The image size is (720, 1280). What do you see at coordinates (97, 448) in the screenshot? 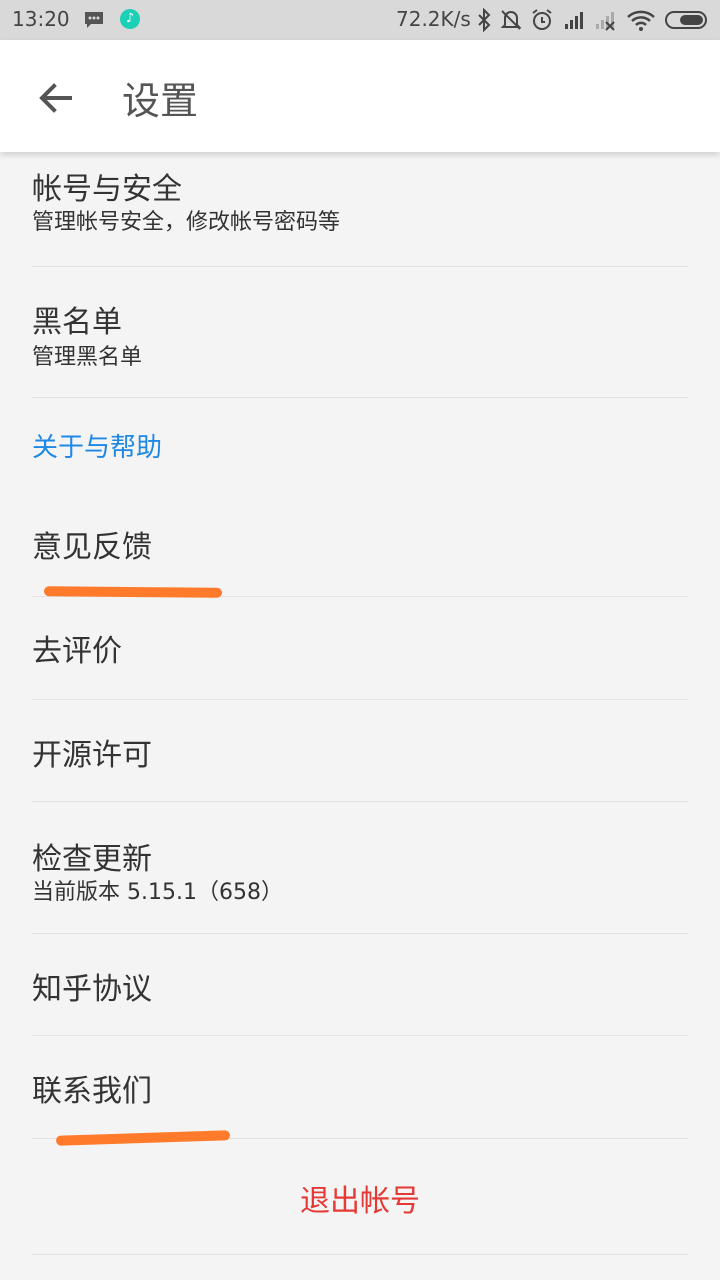
I see `section-header-about-help: 关于与帮助` at bounding box center [97, 448].